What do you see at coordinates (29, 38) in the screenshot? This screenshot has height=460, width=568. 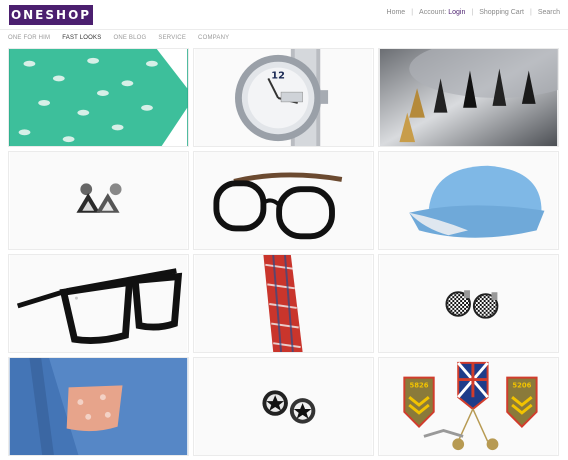 I see `subnav-one-for-him: ONE FOR HIM` at bounding box center [29, 38].